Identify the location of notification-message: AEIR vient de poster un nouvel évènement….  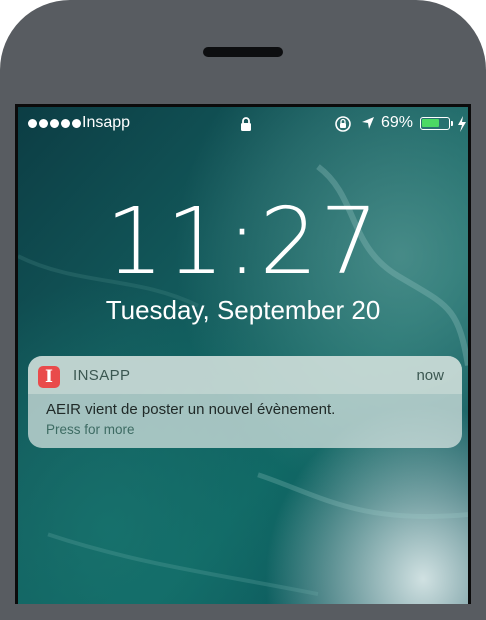
(191, 409).